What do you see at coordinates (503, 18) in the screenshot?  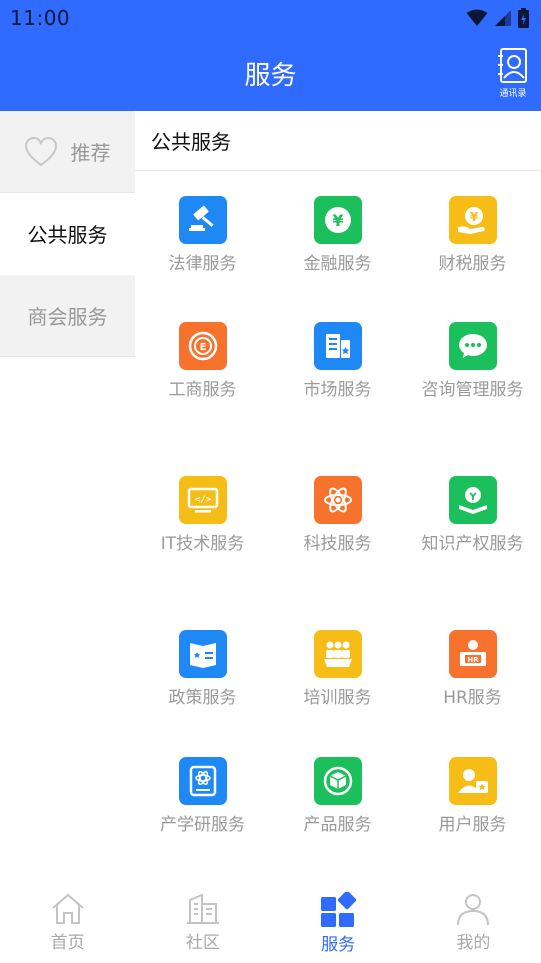 I see `cellular-signal-icon` at bounding box center [503, 18].